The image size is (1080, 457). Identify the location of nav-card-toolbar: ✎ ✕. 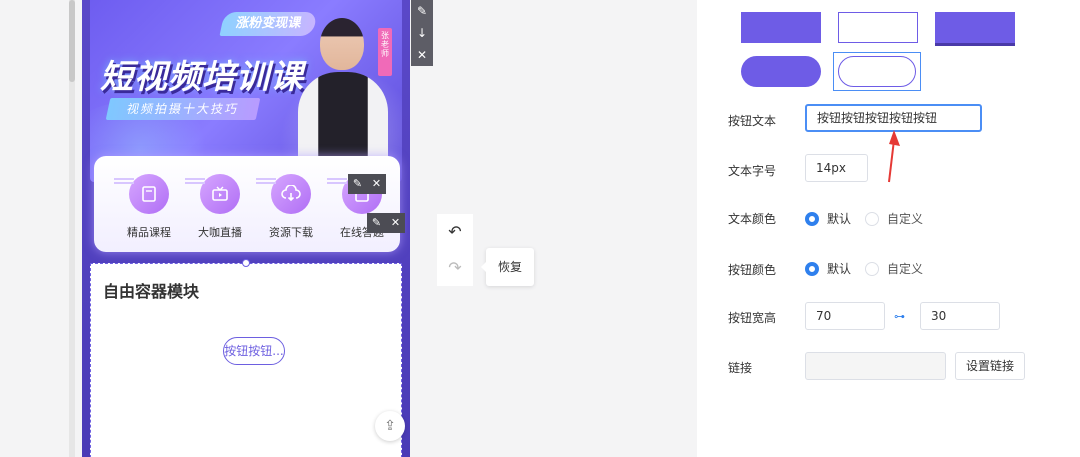
(367, 184).